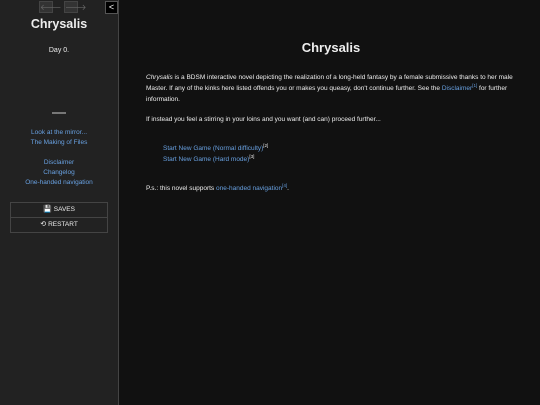 Image resolution: width=540 pixels, height=405 pixels. Describe the element at coordinates (59, 24) in the screenshot. I see `story-title: Chrysalis` at that location.